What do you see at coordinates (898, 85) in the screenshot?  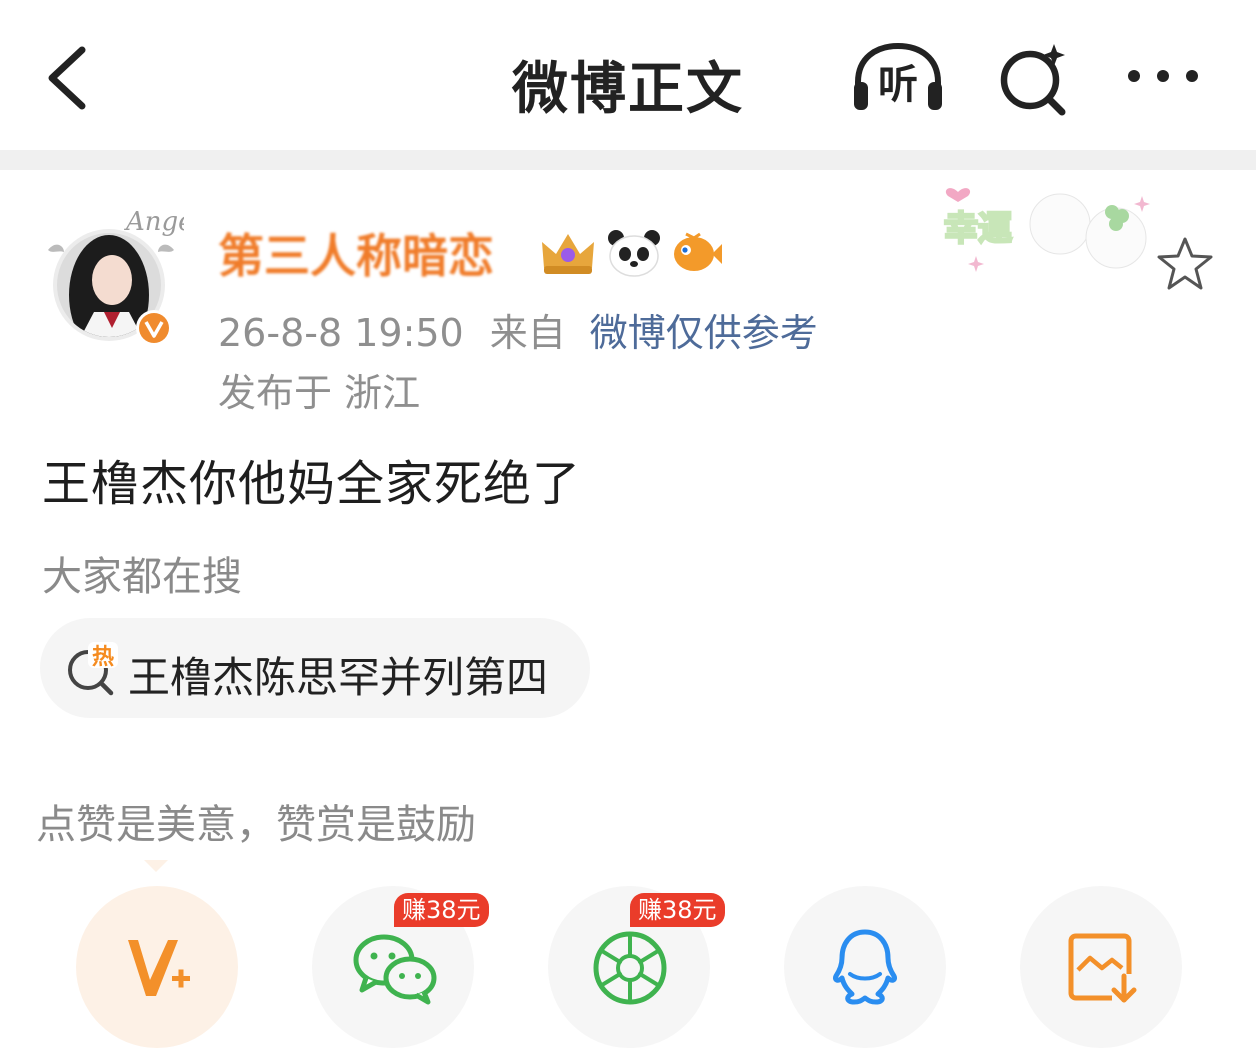 I see `listen-label: 听` at bounding box center [898, 85].